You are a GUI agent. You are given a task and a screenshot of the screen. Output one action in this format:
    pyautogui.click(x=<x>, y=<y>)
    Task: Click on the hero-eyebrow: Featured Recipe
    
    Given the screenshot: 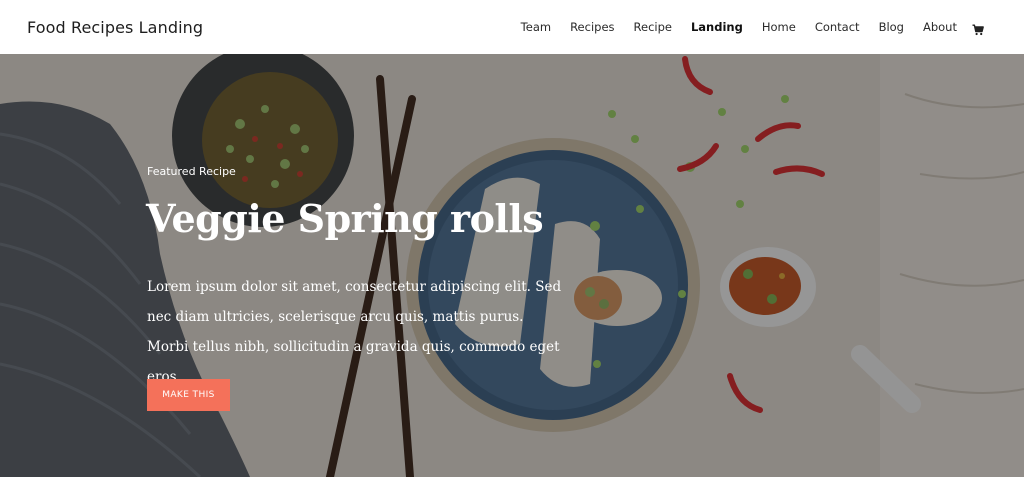 What is the action you would take?
    pyautogui.click(x=191, y=171)
    